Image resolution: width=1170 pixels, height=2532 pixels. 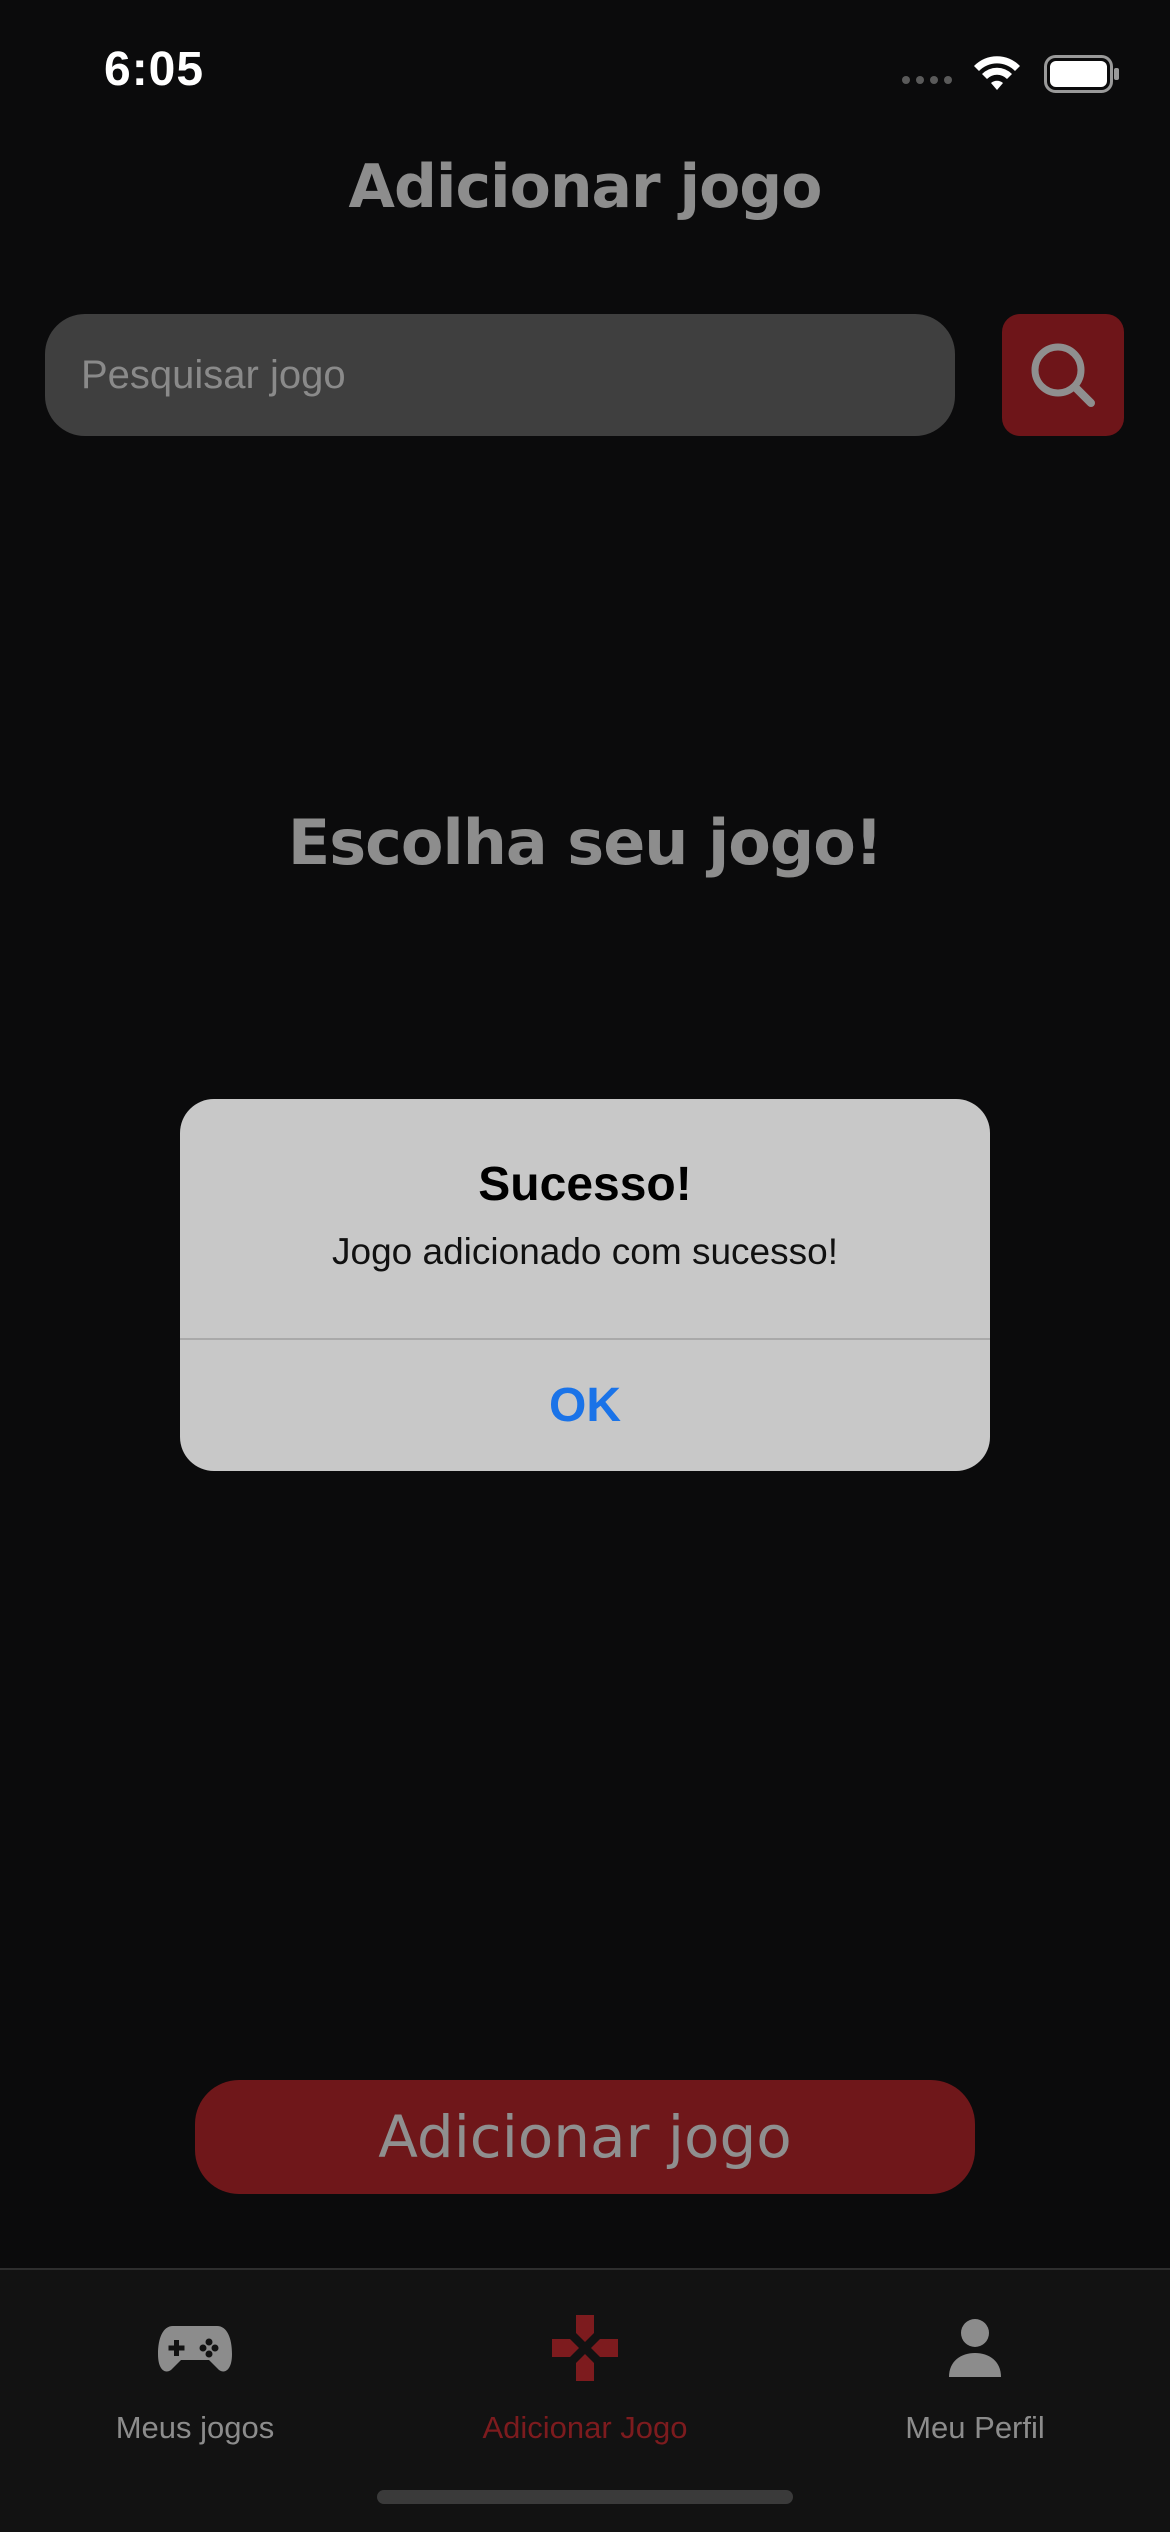 What do you see at coordinates (585, 1184) in the screenshot?
I see `alert-title: Sucesso!` at bounding box center [585, 1184].